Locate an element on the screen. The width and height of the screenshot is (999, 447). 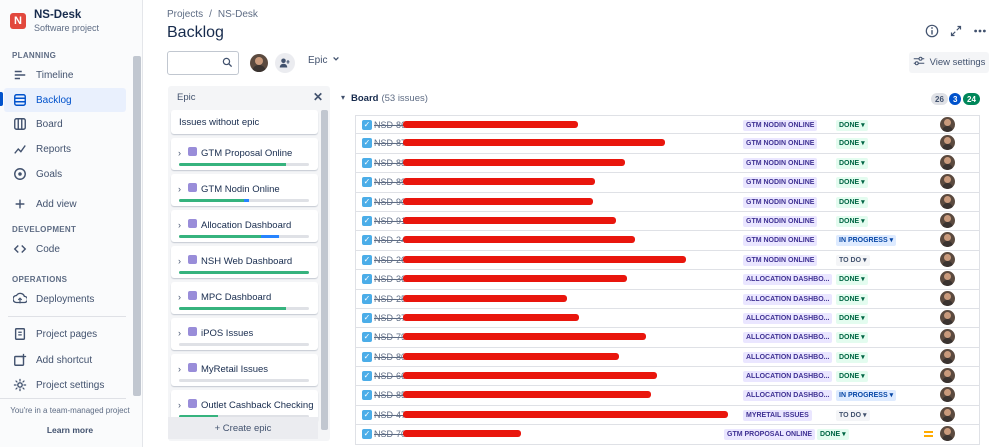
avatar is located at coordinates (259, 63).